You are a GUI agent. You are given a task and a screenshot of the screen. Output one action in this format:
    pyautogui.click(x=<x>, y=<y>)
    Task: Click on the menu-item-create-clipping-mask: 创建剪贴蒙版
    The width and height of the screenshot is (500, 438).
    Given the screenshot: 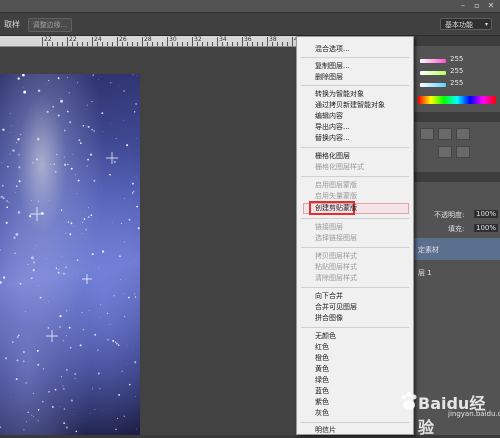 What is the action you would take?
    pyautogui.click(x=336, y=208)
    